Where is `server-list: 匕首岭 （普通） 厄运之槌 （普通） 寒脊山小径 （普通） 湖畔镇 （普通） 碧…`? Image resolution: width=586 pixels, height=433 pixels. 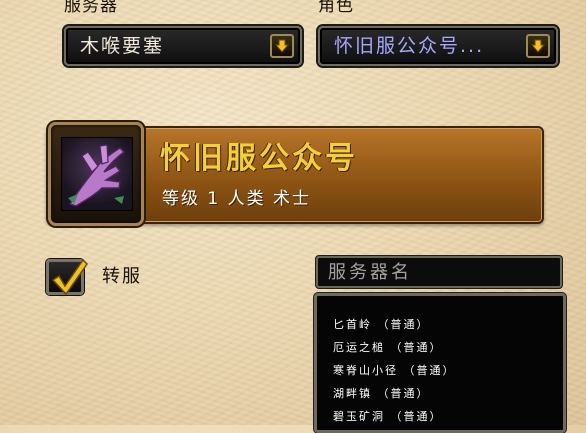
server-list: 匕首岭 （普通） 厄运之槌 （普通） 寒脊山小径 （普通） 湖畔镇 （普通） 碧… is located at coordinates (440, 363).